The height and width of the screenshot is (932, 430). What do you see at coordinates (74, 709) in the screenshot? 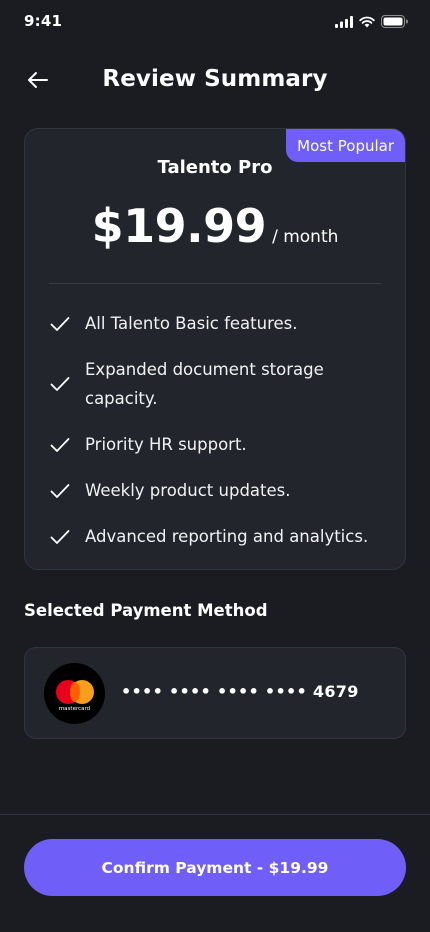
I see `card-brand-label: mastercard` at bounding box center [74, 709].